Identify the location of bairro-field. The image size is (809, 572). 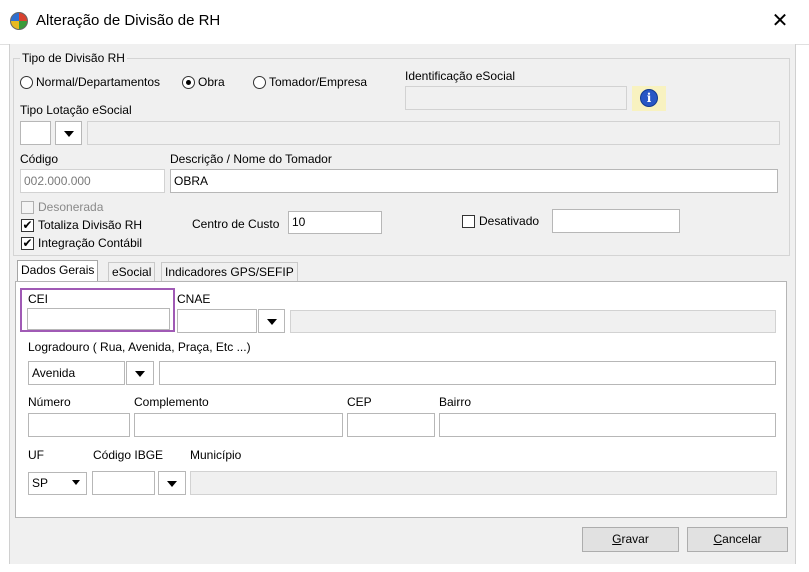
(607, 425).